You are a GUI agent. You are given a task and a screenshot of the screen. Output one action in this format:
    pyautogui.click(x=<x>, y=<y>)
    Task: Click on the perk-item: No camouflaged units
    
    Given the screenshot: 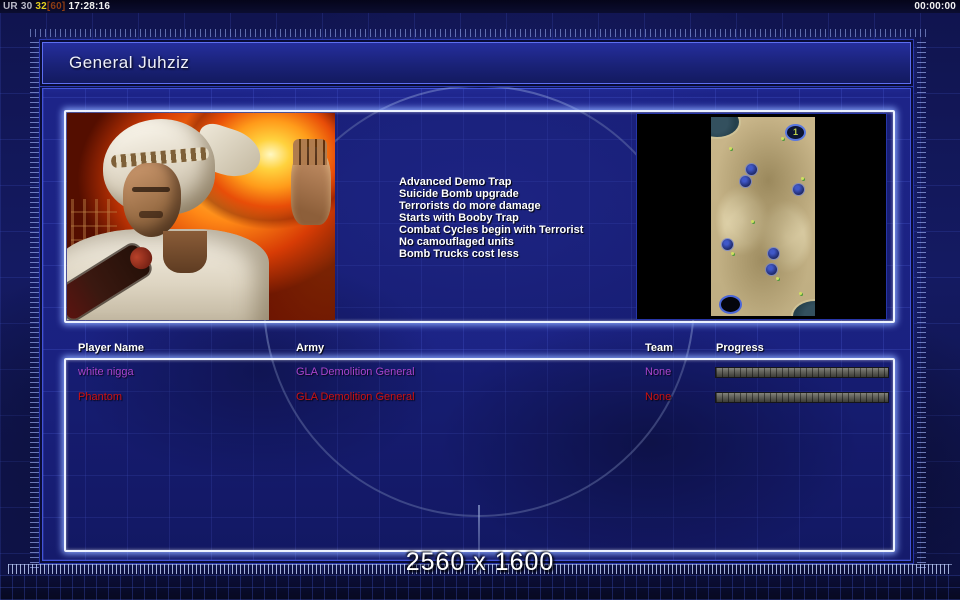 What is the action you would take?
    pyautogui.click(x=456, y=242)
    